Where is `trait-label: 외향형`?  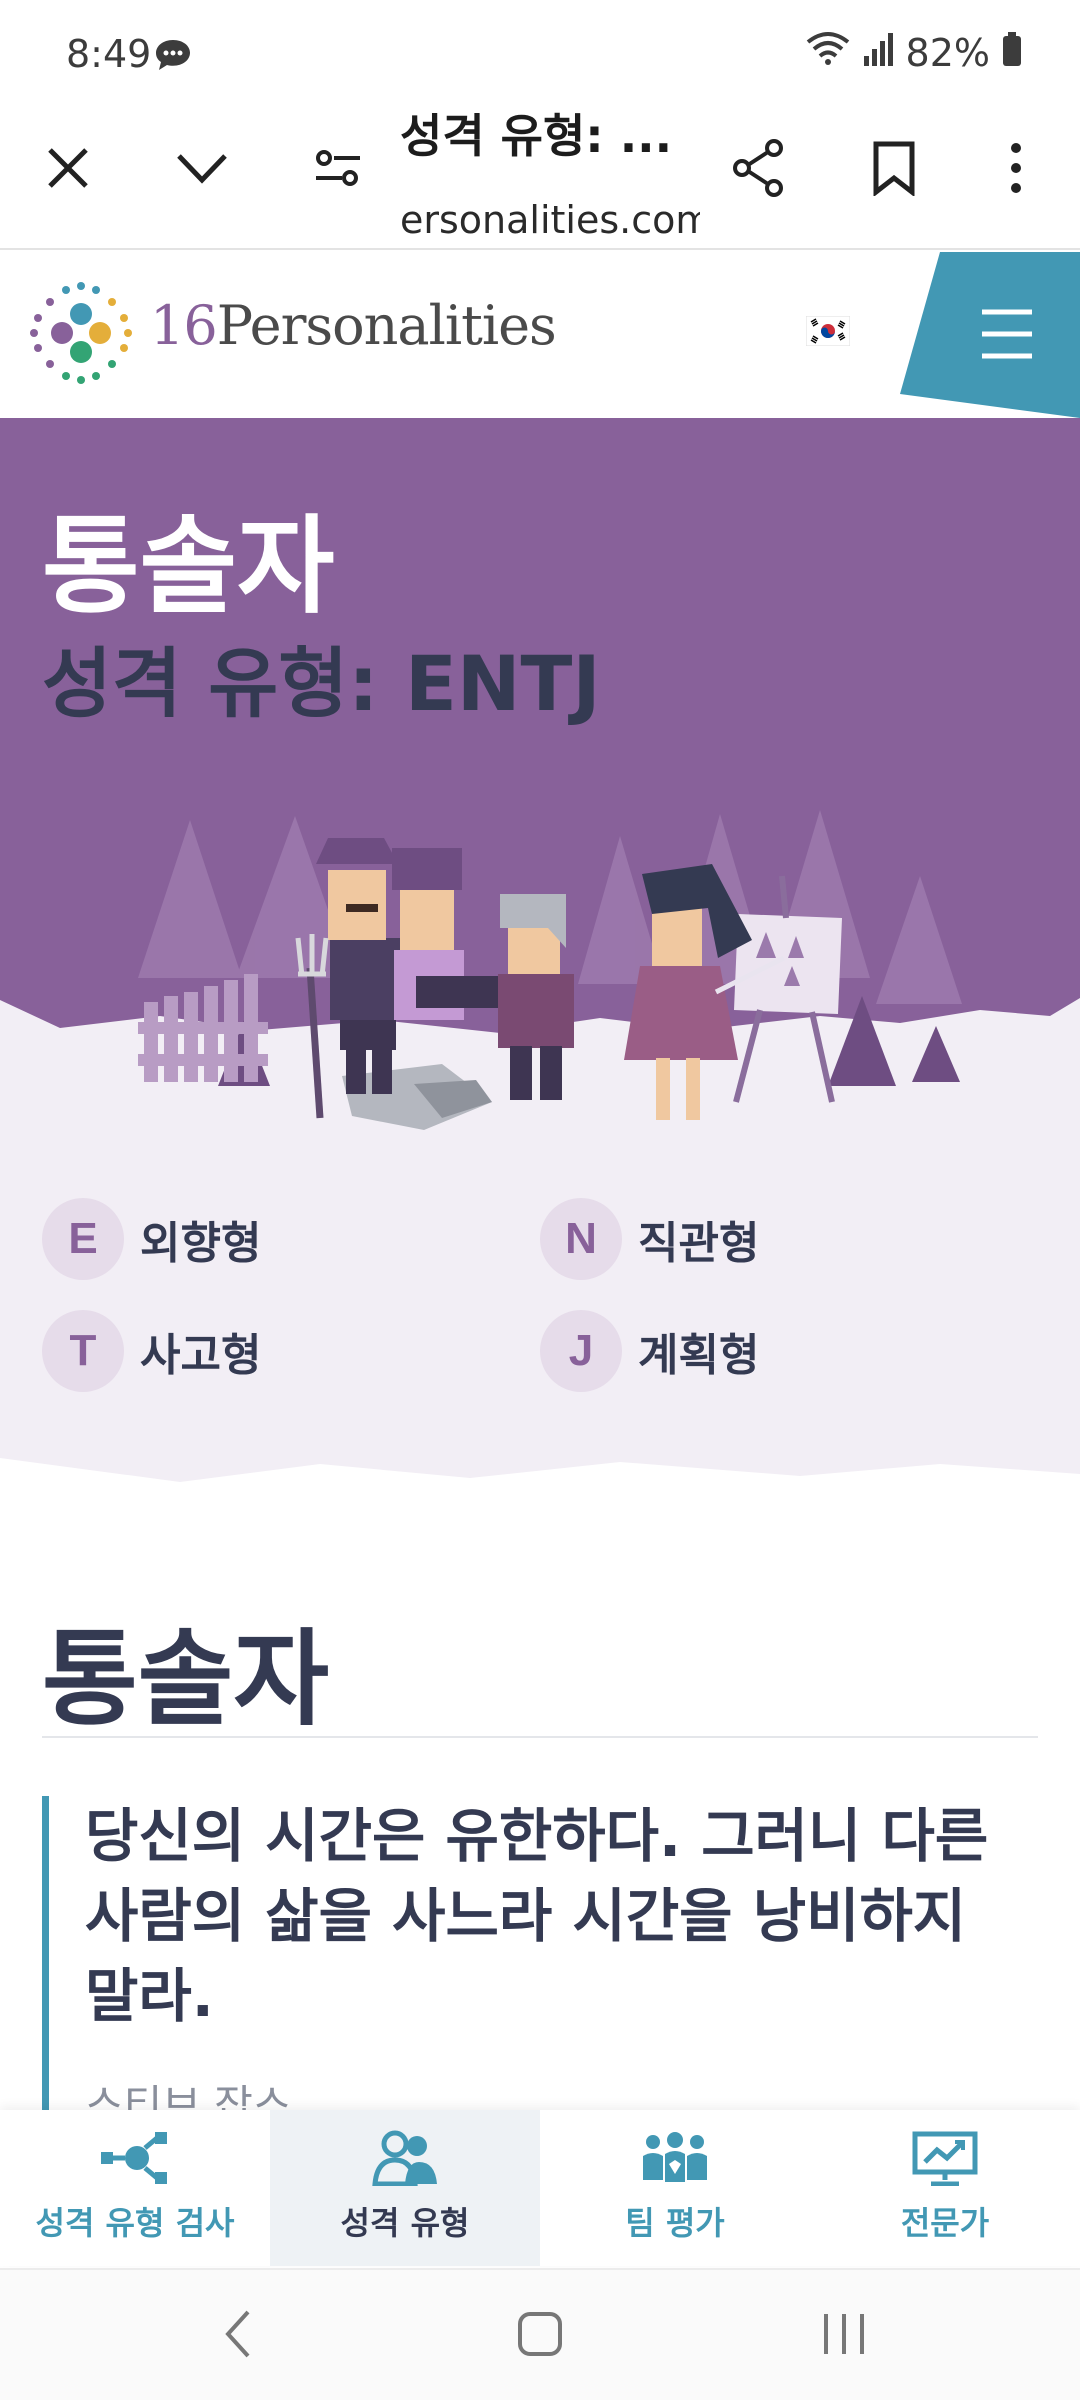 trait-label: 외향형 is located at coordinates (201, 1243).